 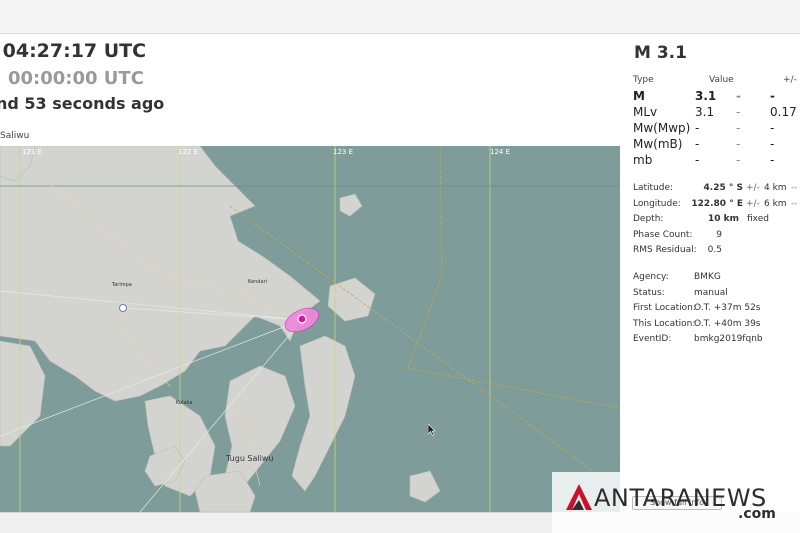 I want to click on place-label: Tarimpa, so click(x=121, y=285).